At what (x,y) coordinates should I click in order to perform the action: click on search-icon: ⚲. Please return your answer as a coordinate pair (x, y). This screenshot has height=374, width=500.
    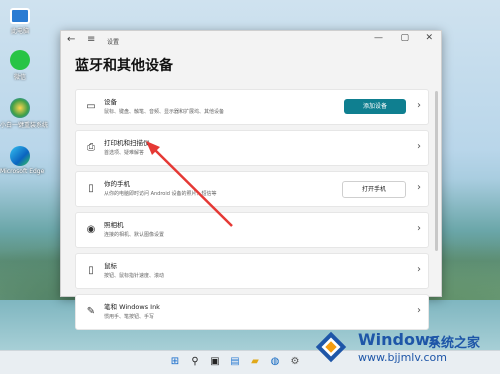
    Looking at the image, I should click on (195, 362).